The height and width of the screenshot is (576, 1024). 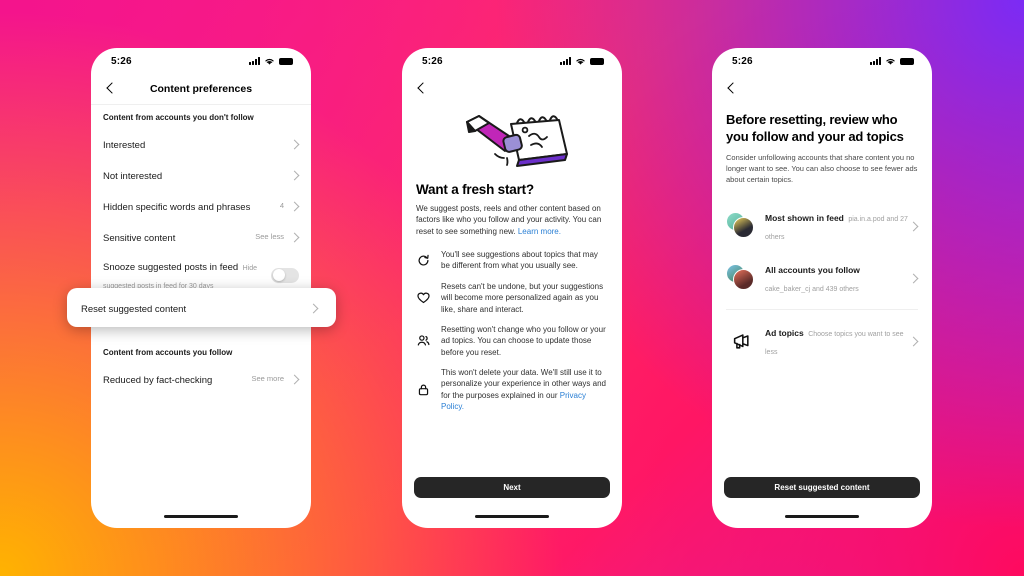 What do you see at coordinates (512, 487) in the screenshot?
I see `next-button: Next` at bounding box center [512, 487].